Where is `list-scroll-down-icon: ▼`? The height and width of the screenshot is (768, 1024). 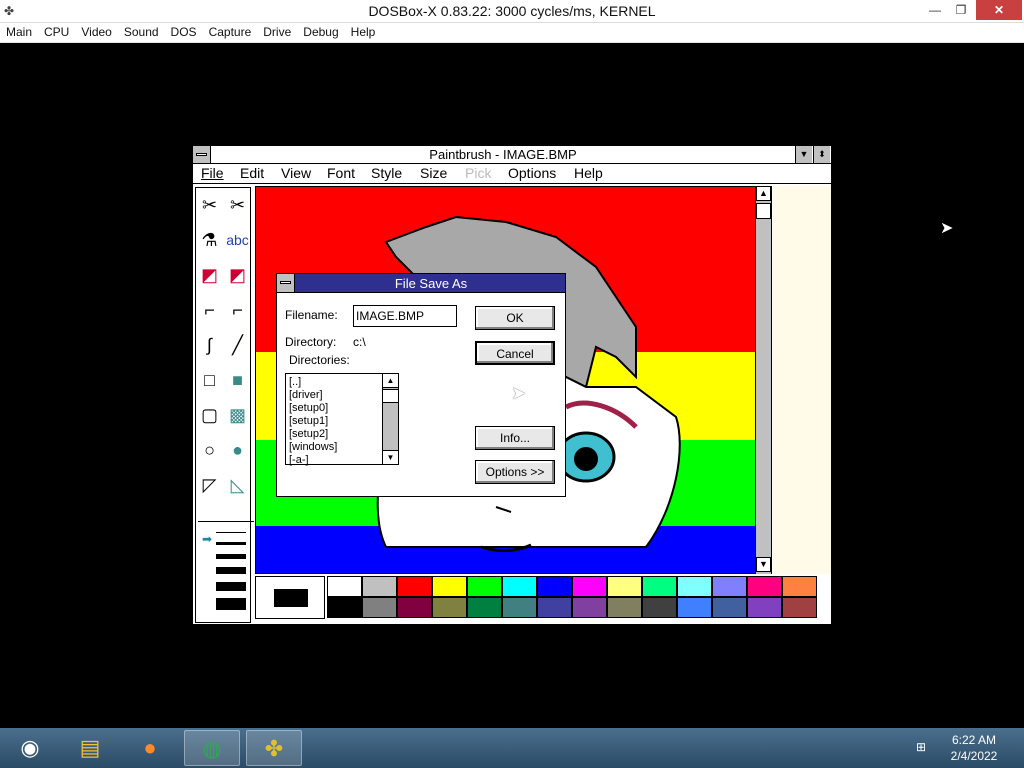
list-scroll-down-icon: ▼ is located at coordinates (390, 457).